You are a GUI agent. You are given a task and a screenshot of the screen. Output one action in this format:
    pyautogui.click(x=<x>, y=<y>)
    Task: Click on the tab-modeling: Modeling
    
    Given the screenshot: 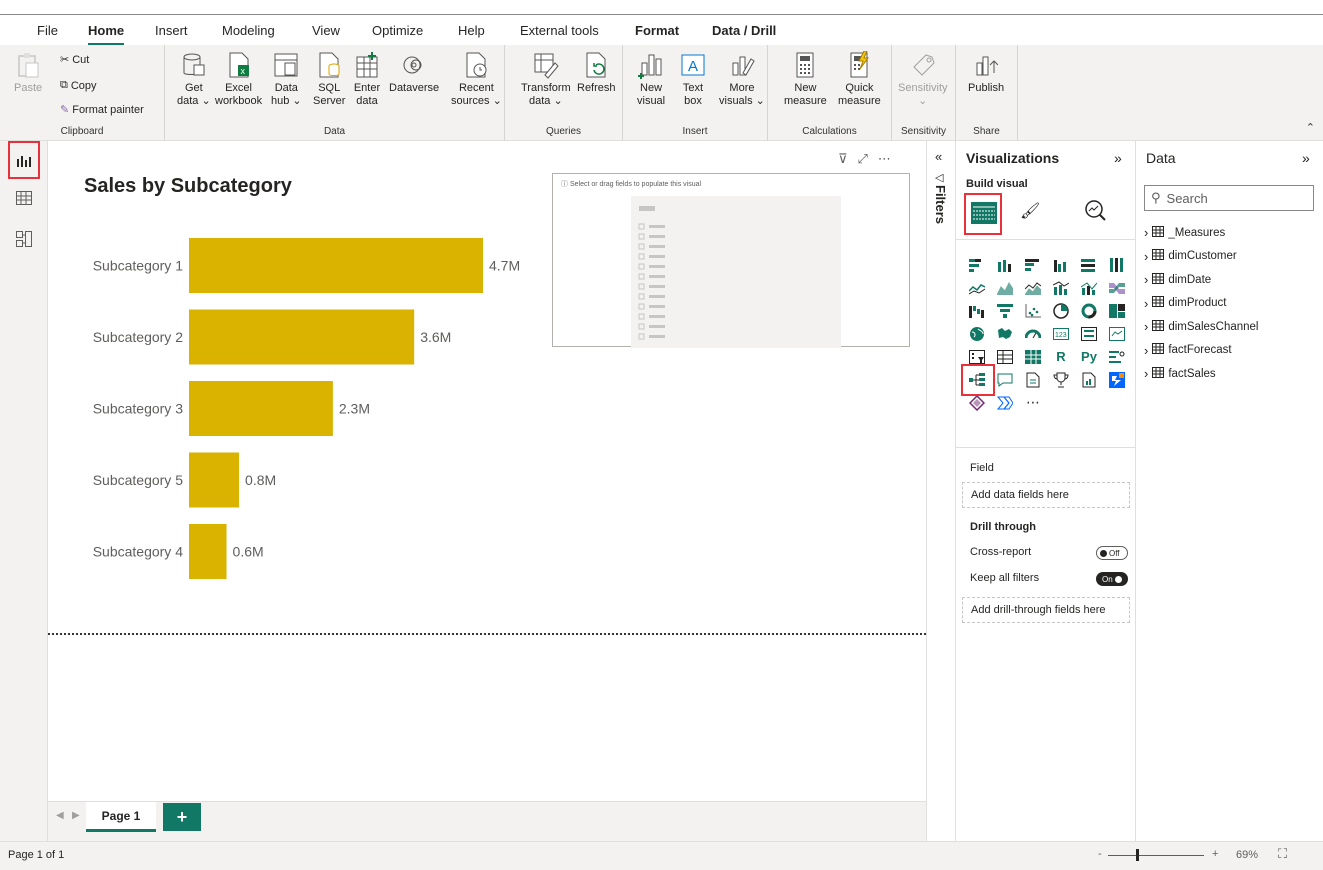 What is the action you would take?
    pyautogui.click(x=248, y=34)
    